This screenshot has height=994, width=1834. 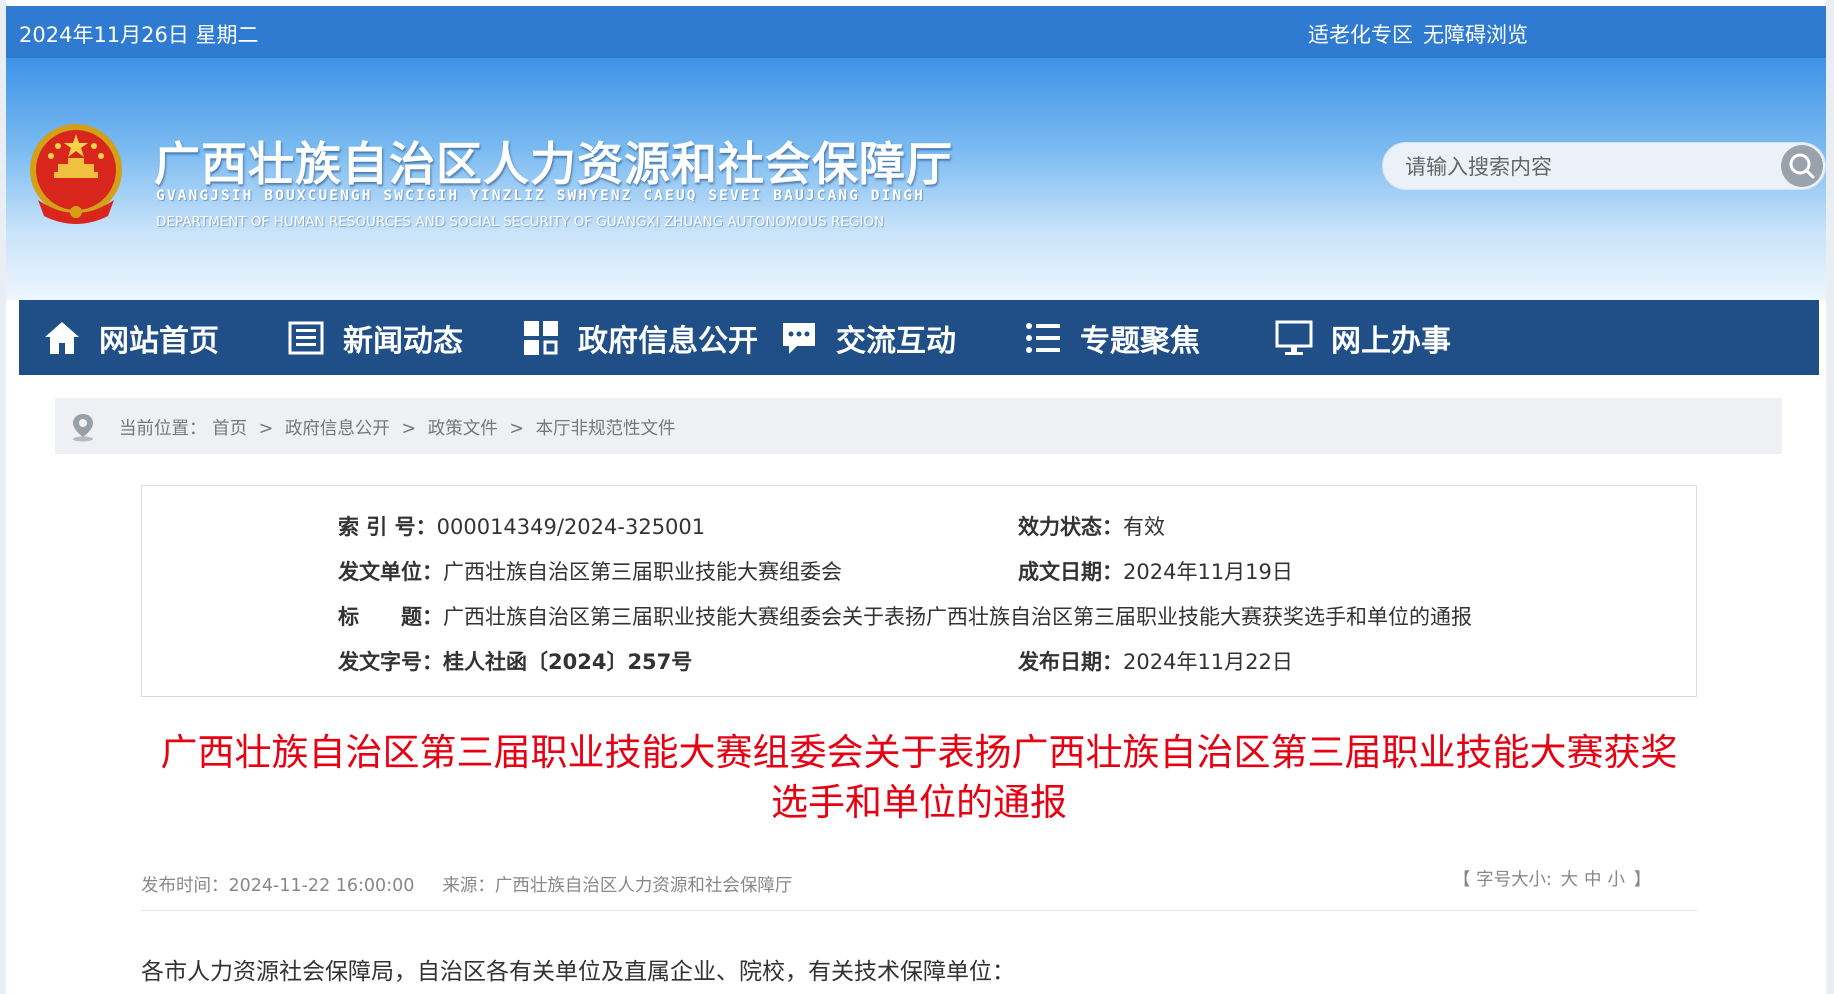 I want to click on nav-label-home: 网站首页, so click(x=159, y=341).